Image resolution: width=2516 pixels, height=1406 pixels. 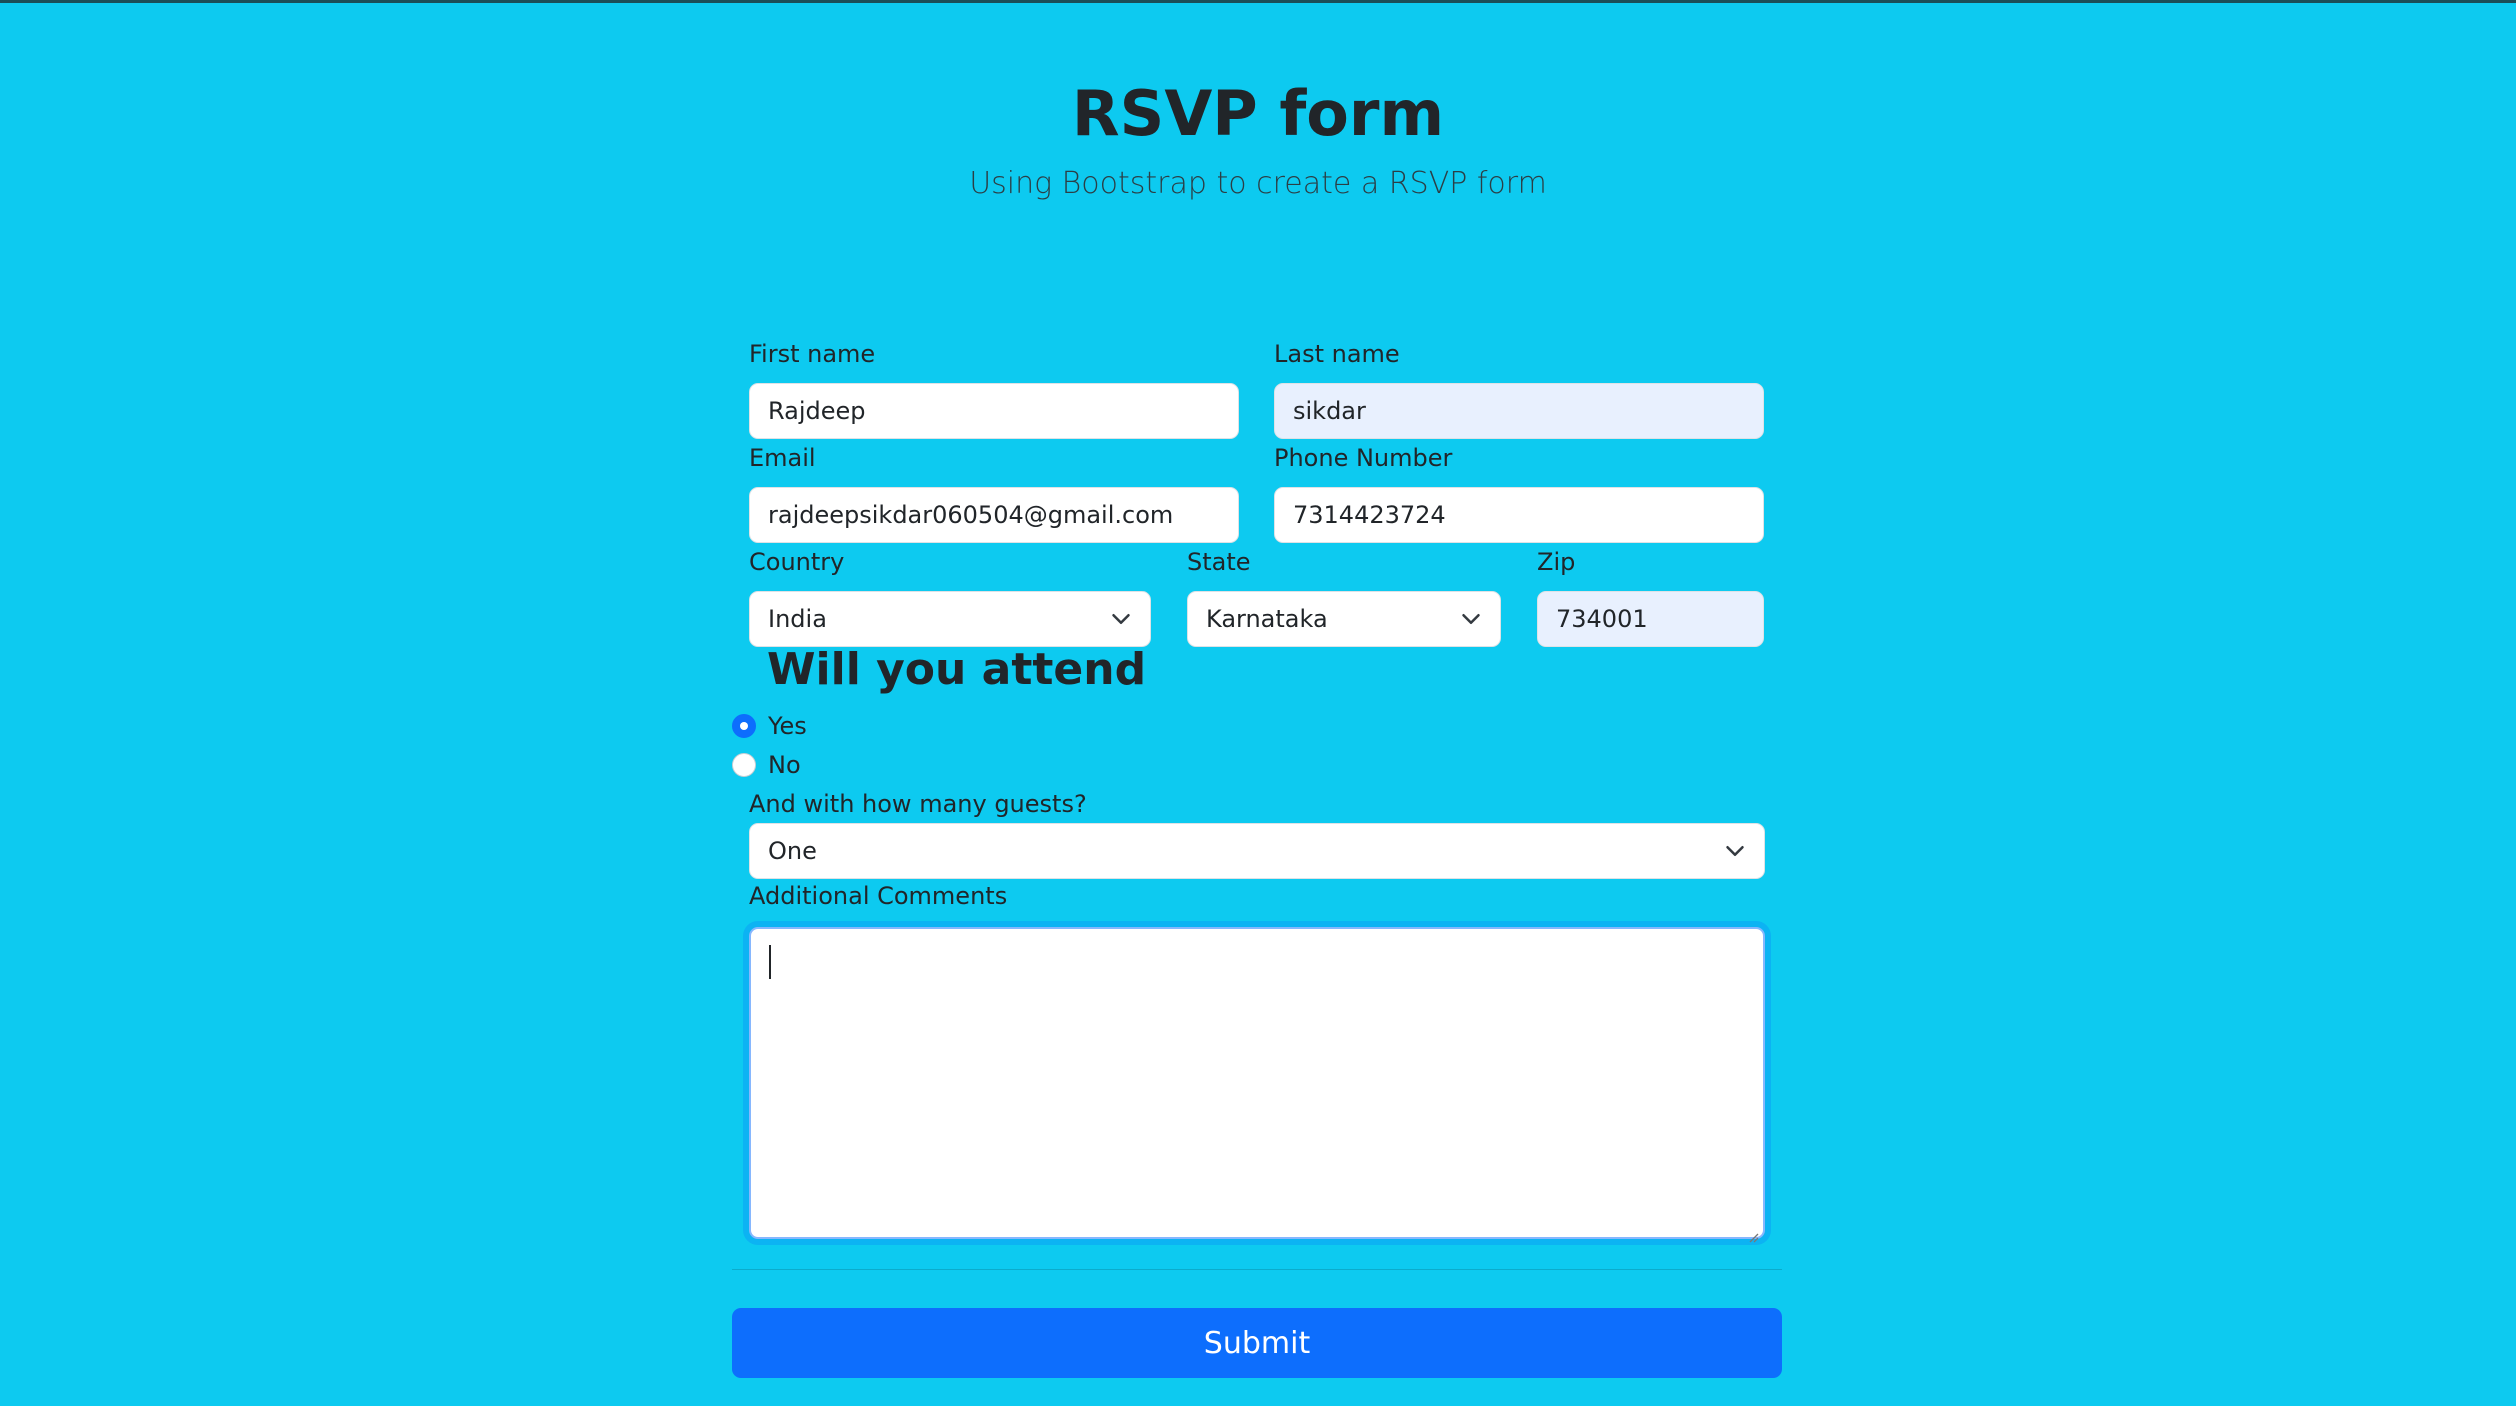 What do you see at coordinates (971, 515) in the screenshot?
I see `email-value: rajdeepsikdar060504@gmail.com` at bounding box center [971, 515].